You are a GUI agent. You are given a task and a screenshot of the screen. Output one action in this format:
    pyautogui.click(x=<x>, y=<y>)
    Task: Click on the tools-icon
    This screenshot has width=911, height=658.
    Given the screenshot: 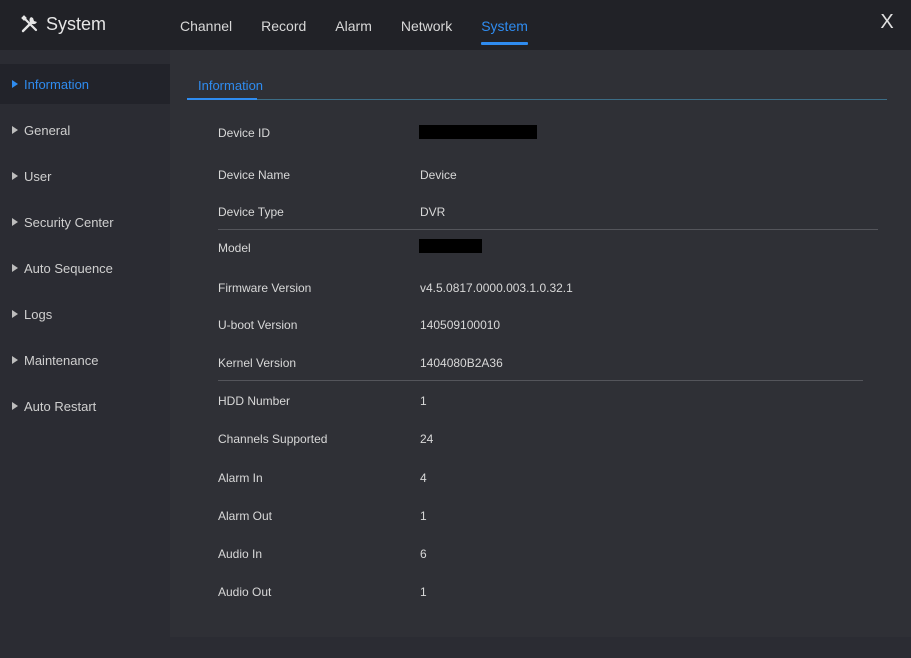 What is the action you would take?
    pyautogui.click(x=29, y=24)
    